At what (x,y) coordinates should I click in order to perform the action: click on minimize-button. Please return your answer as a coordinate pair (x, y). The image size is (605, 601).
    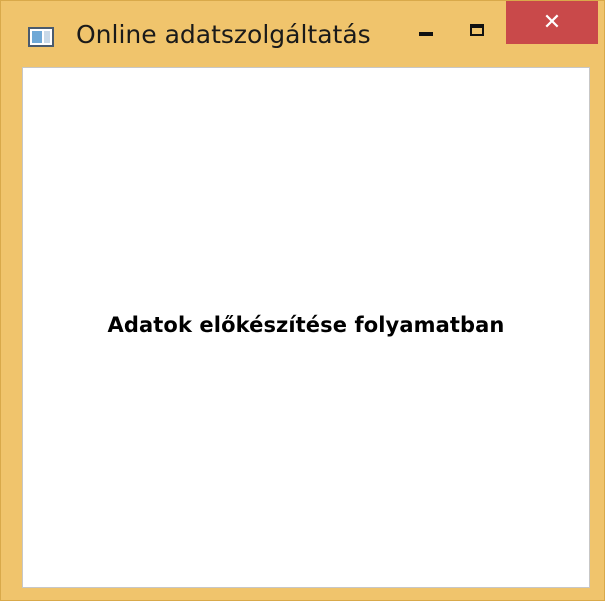
    Looking at the image, I should click on (428, 24).